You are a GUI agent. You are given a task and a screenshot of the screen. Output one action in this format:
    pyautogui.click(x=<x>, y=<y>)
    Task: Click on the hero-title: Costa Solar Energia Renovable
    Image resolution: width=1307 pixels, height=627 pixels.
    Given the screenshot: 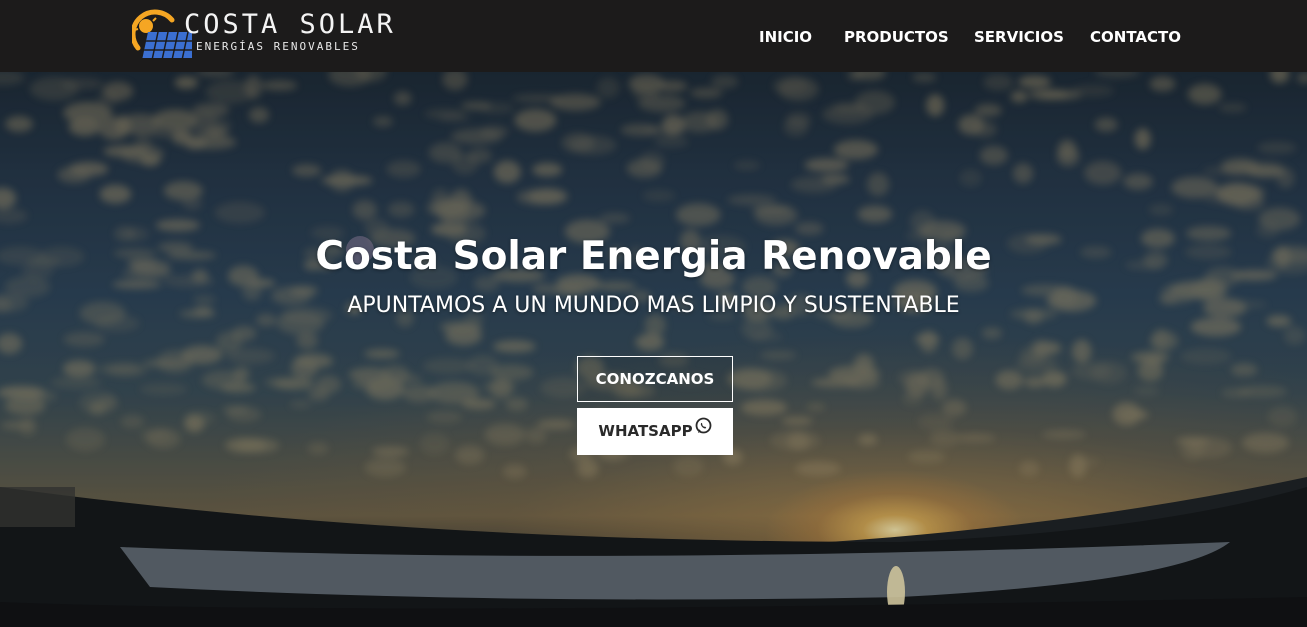 What is the action you would take?
    pyautogui.click(x=653, y=256)
    